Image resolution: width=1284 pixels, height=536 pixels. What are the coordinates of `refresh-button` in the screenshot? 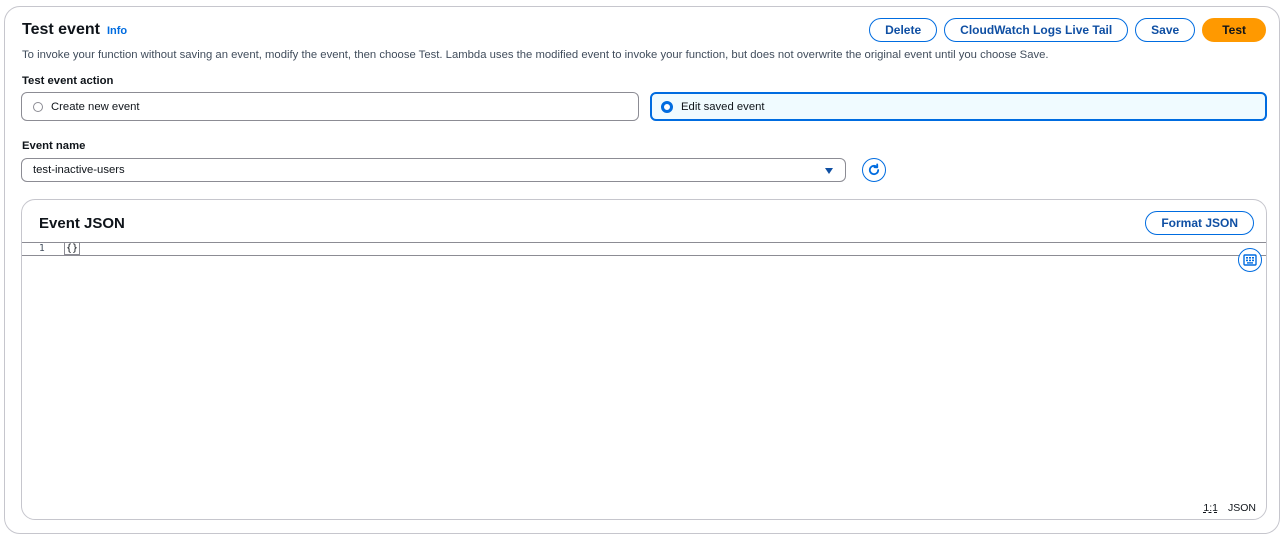 It's located at (874, 170).